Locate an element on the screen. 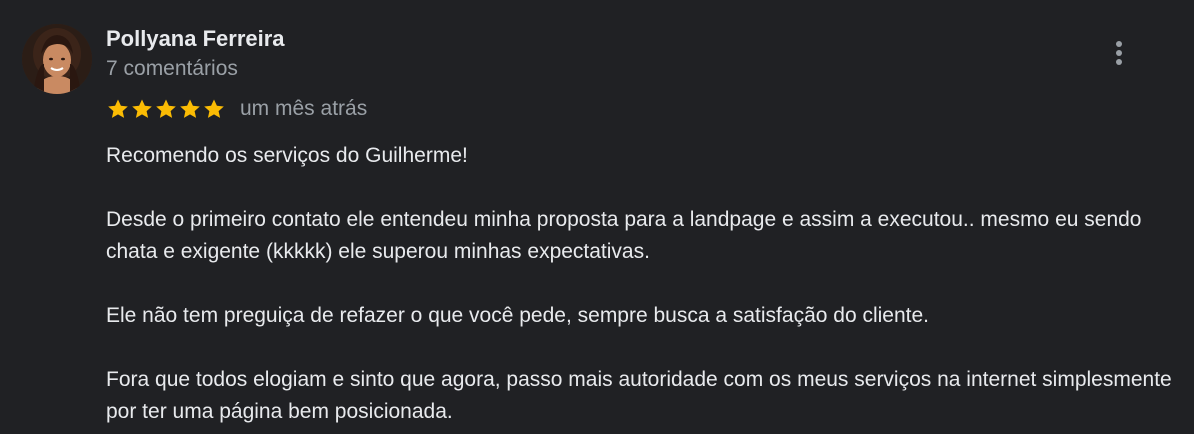  more-options-button is located at coordinates (1119, 53).